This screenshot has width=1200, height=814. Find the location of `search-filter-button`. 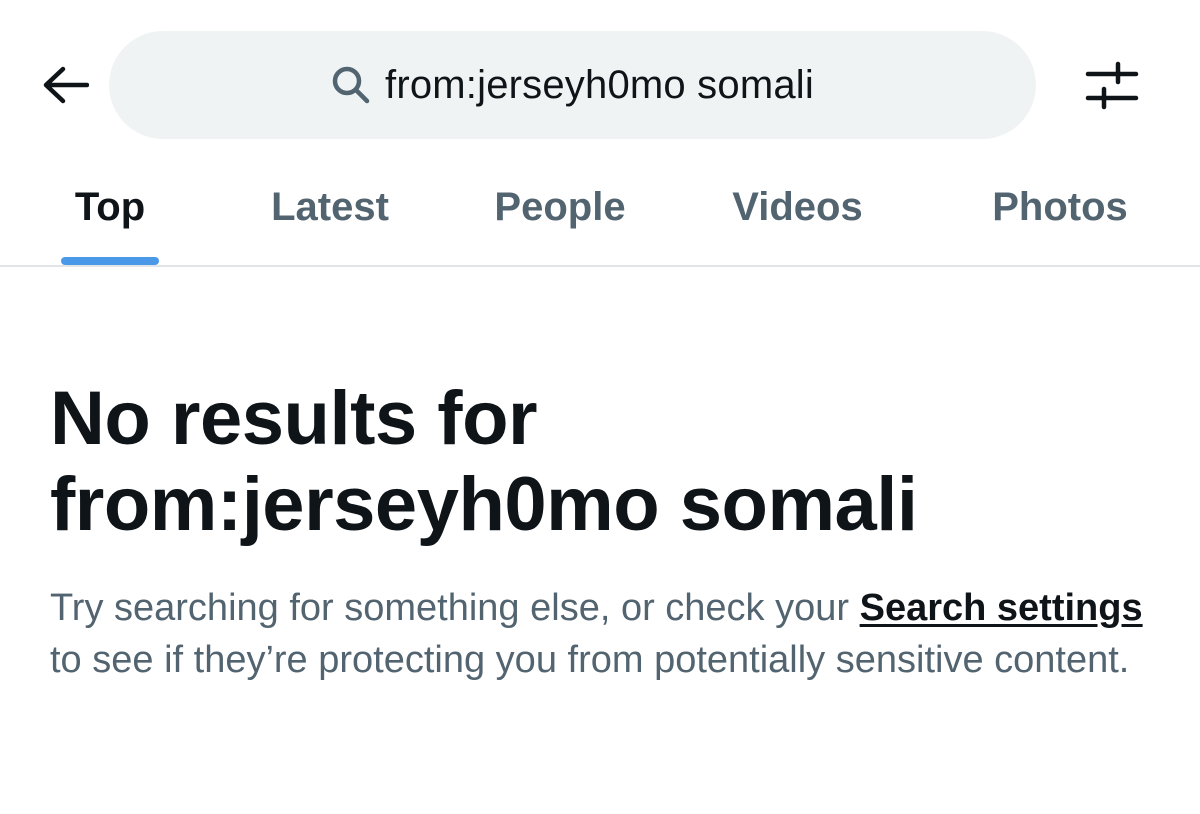

search-filter-button is located at coordinates (1112, 88).